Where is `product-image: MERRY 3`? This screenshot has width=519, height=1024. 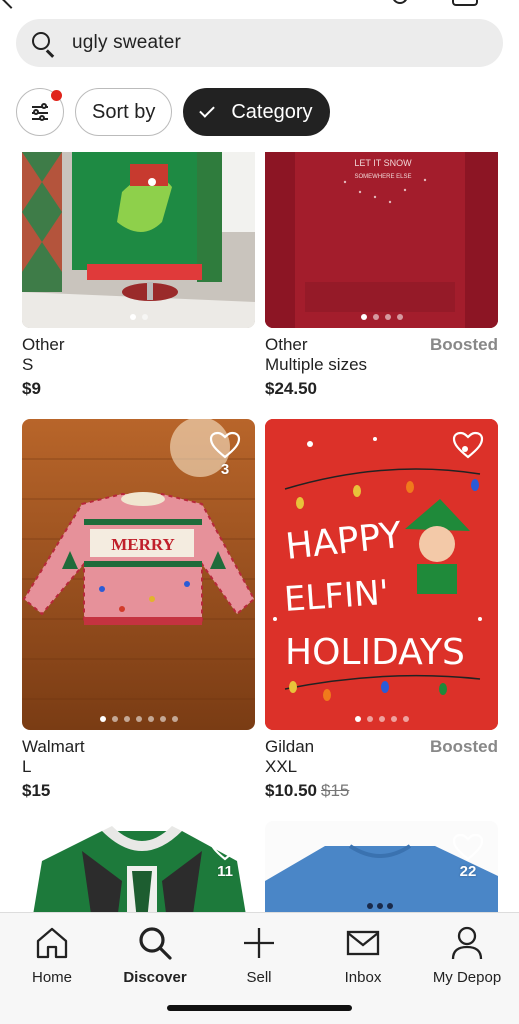 product-image: MERRY 3 is located at coordinates (138, 574).